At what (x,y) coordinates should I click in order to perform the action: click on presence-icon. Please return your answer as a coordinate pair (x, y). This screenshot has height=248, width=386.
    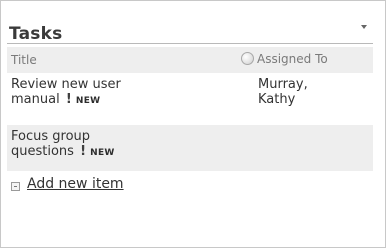
    Looking at the image, I should click on (247, 58).